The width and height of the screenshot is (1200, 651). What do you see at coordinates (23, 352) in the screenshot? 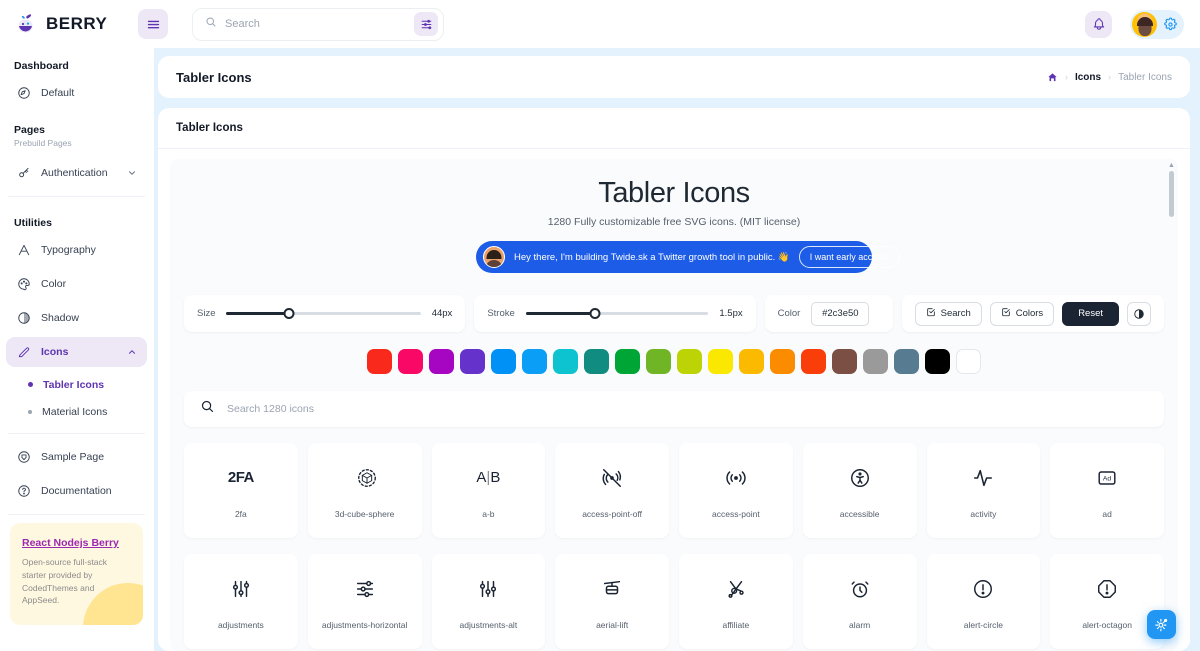
I see `pencil-icon` at bounding box center [23, 352].